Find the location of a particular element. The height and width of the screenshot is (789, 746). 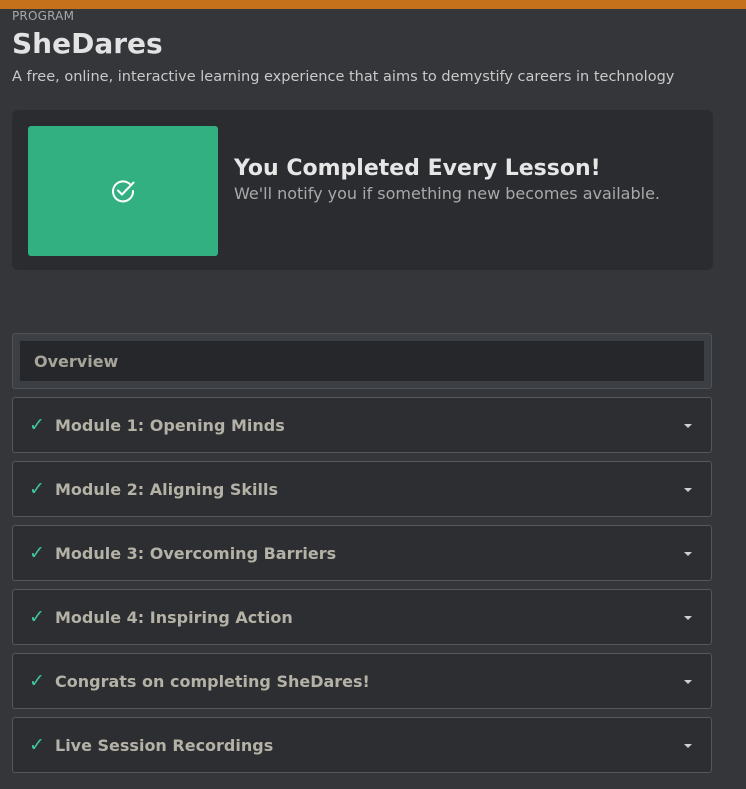

module-row-congrats: ✓ Congrats on completing SheDares! is located at coordinates (362, 681).